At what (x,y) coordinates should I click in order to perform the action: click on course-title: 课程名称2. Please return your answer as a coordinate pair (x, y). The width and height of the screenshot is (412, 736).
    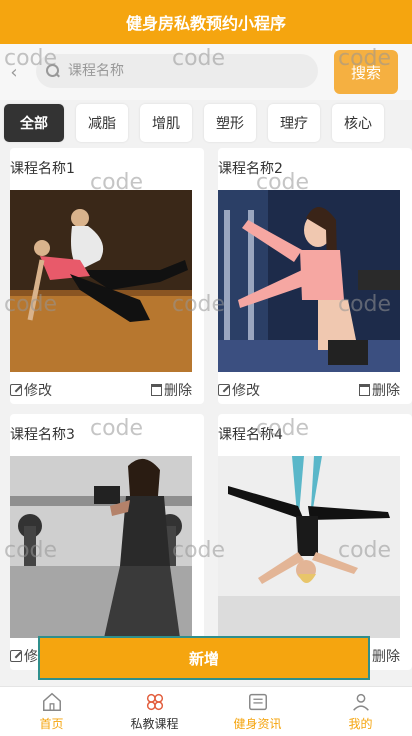
    Looking at the image, I should click on (250, 169).